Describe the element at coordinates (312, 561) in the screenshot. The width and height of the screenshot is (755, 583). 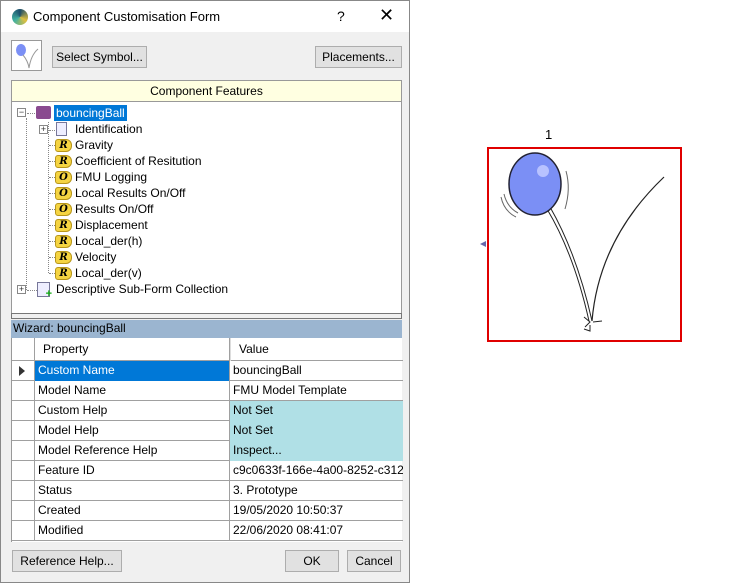
I see `ok-button: OK` at that location.